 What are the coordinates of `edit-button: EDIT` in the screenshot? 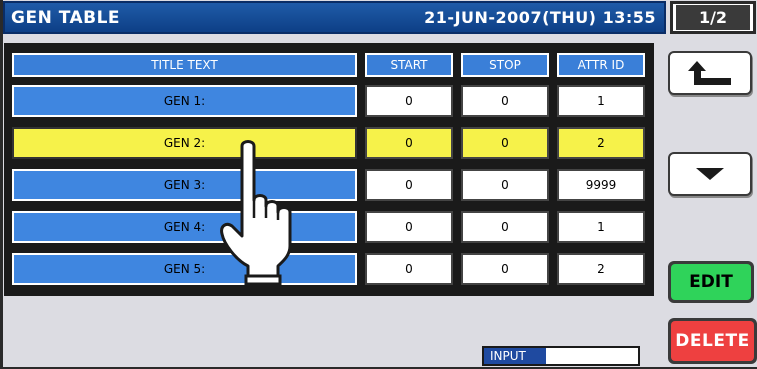 It's located at (711, 282).